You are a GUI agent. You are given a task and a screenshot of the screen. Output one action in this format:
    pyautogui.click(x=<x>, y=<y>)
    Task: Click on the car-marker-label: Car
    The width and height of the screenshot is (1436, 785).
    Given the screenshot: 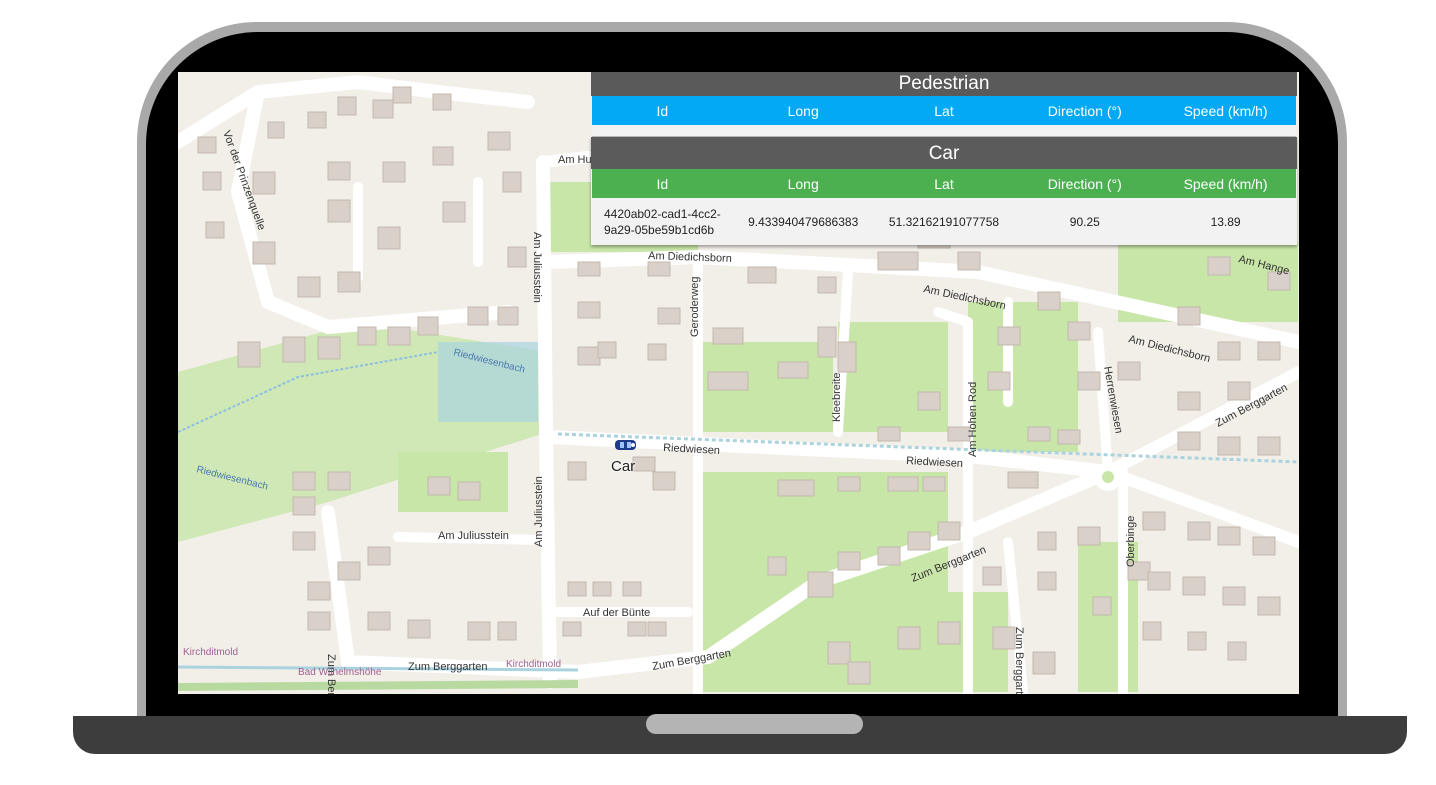 What is the action you would take?
    pyautogui.click(x=623, y=466)
    